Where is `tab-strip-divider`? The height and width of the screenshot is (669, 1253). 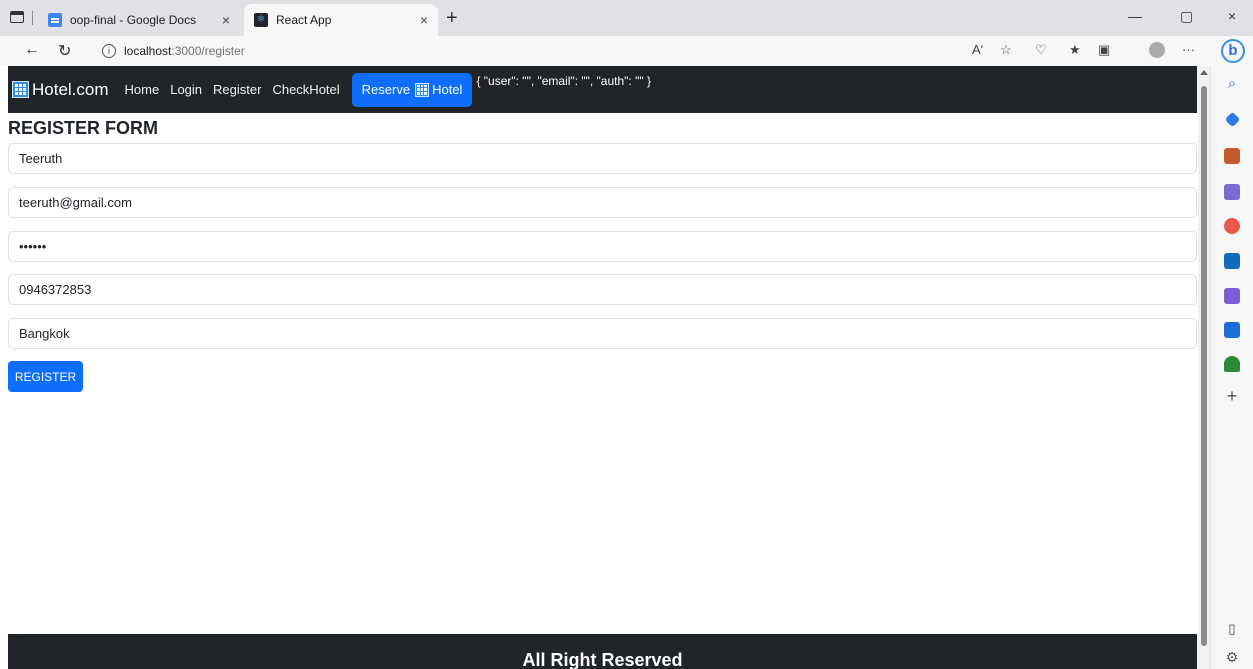 tab-strip-divider is located at coordinates (32, 18).